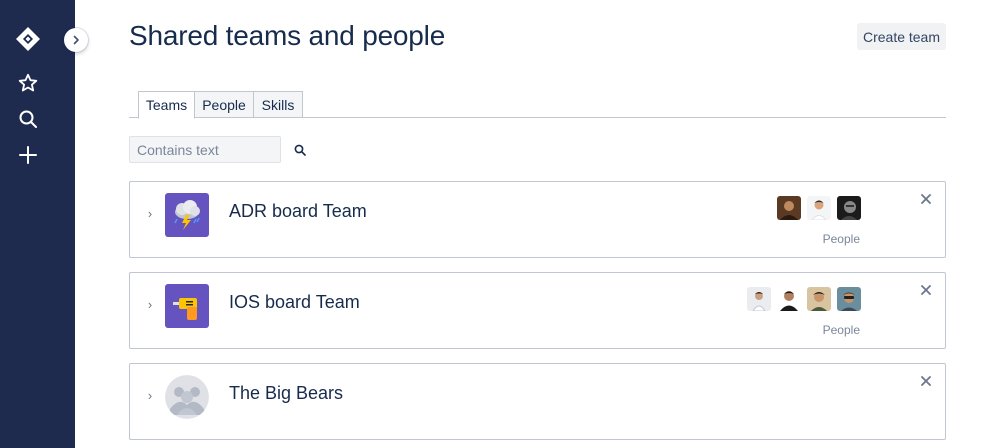 This screenshot has height=448, width=999. Describe the element at coordinates (287, 35) in the screenshot. I see `page-title: Shared teams and people` at that location.